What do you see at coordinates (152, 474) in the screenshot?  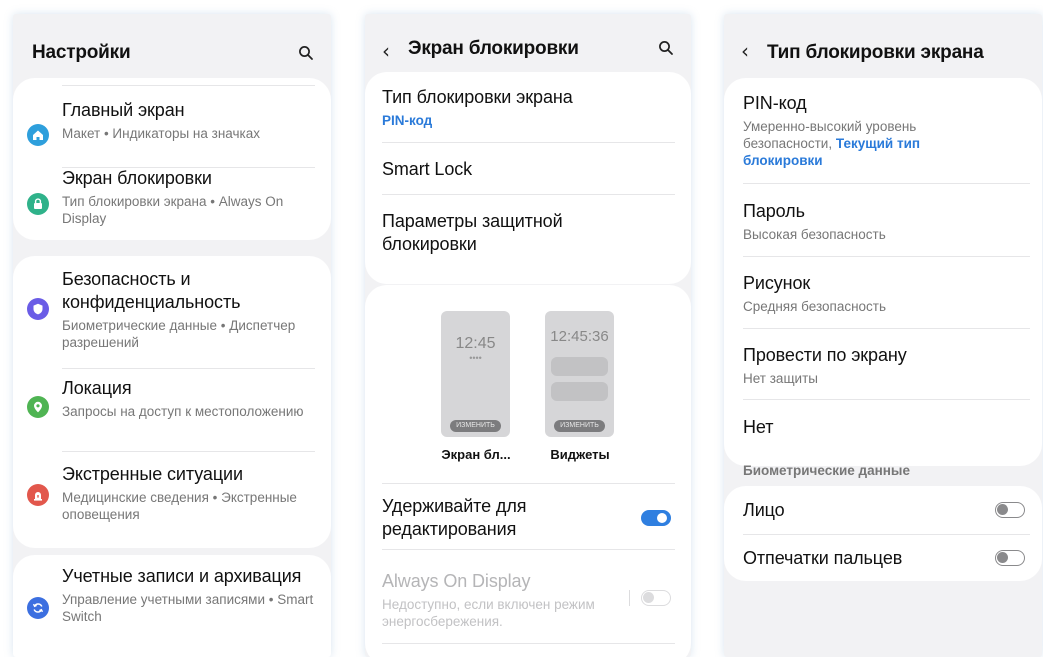 I see `item-title: Экстренные ситуации` at bounding box center [152, 474].